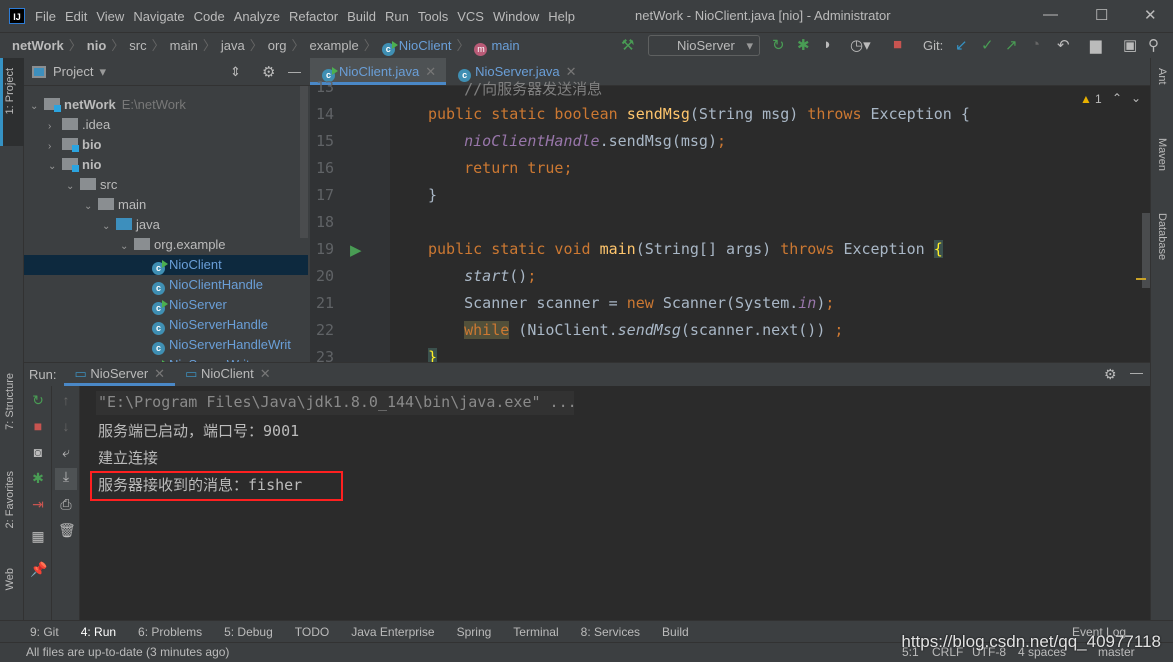 The image size is (1173, 662). What do you see at coordinates (110, 16) in the screenshot?
I see `menu-item-view: View` at bounding box center [110, 16].